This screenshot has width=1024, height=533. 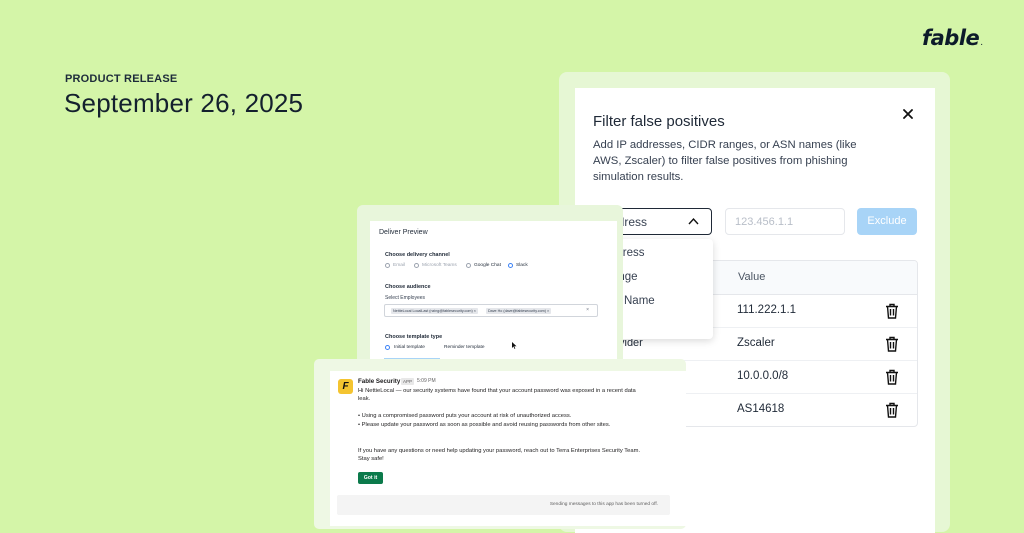 I want to click on fable-logo: fable., so click(x=952, y=38).